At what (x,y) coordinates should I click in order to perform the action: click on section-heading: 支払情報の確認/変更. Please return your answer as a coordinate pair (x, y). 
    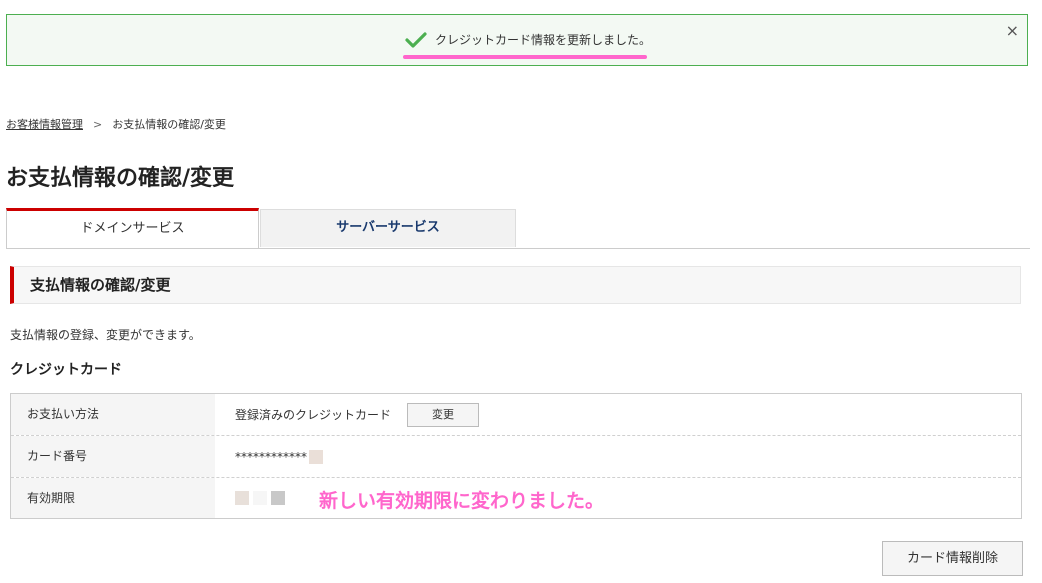
    Looking at the image, I should click on (515, 285).